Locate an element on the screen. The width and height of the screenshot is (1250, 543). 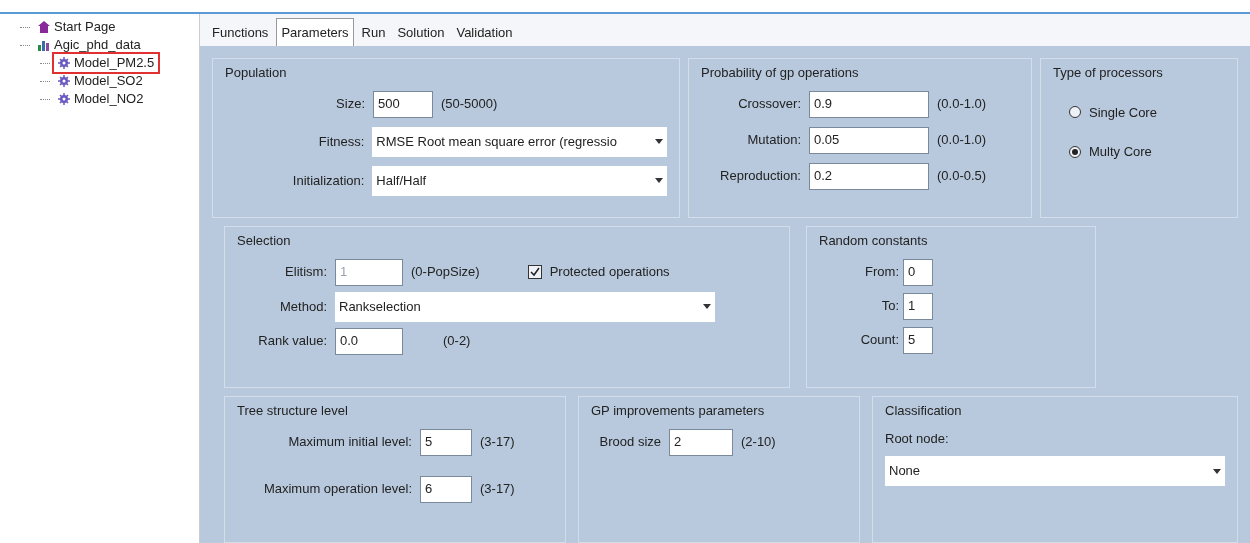
field-label: Mutation: is located at coordinates (773, 140).